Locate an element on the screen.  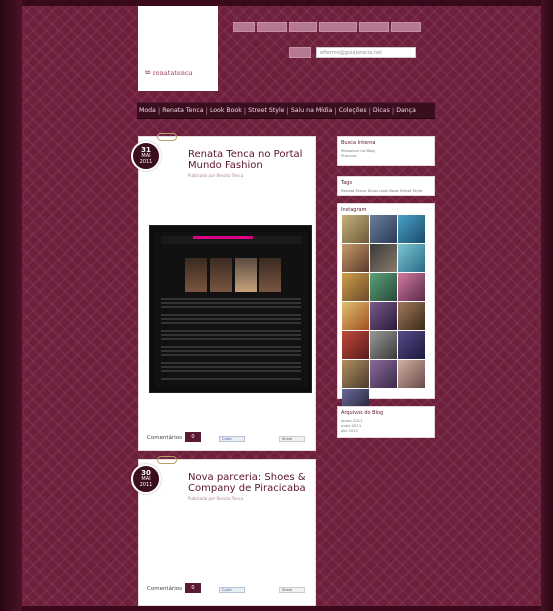
top-tabs is located at coordinates (327, 27).